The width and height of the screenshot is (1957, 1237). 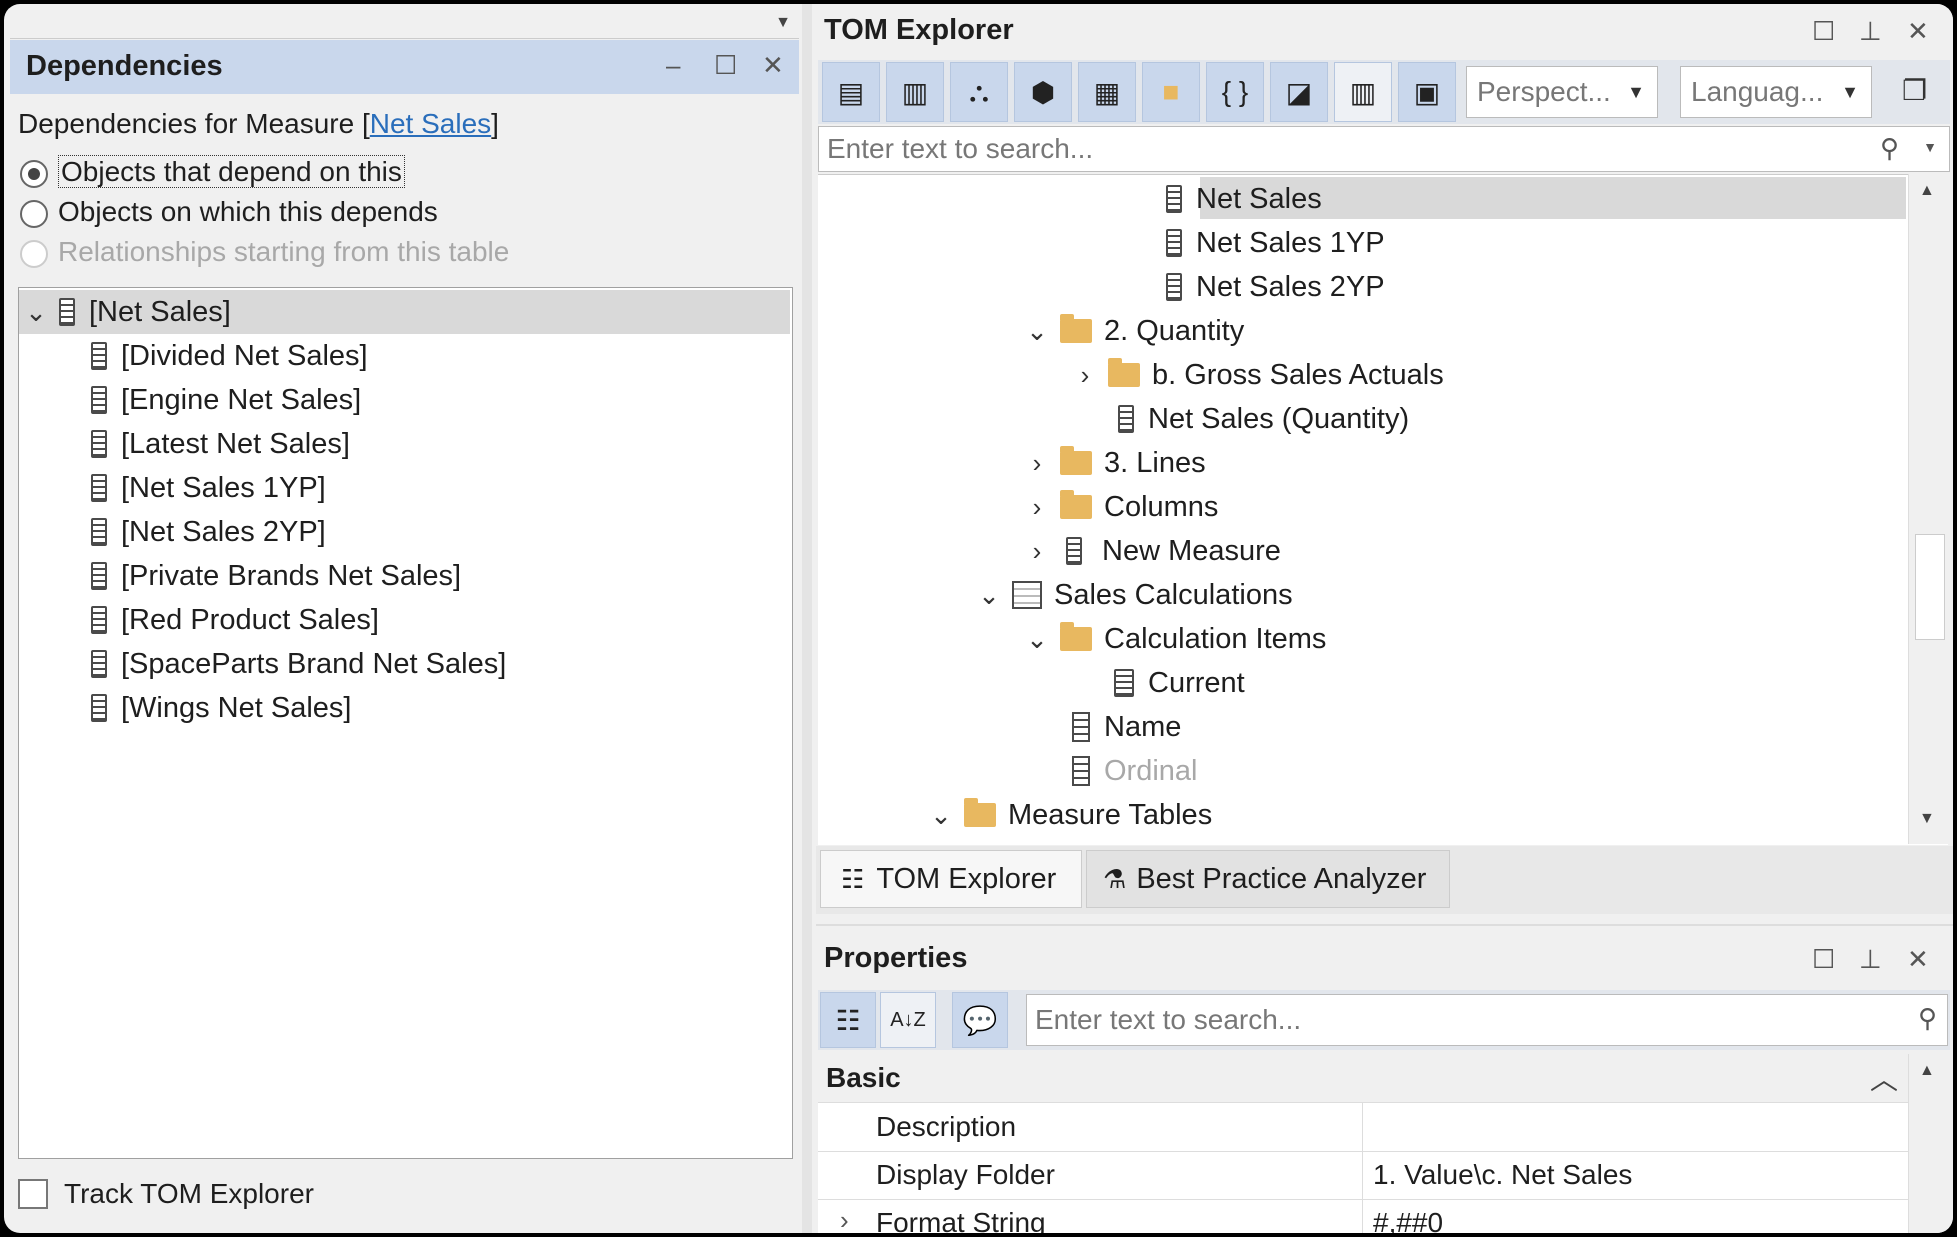 I want to click on show-columns-button: ▥, so click(x=915, y=92).